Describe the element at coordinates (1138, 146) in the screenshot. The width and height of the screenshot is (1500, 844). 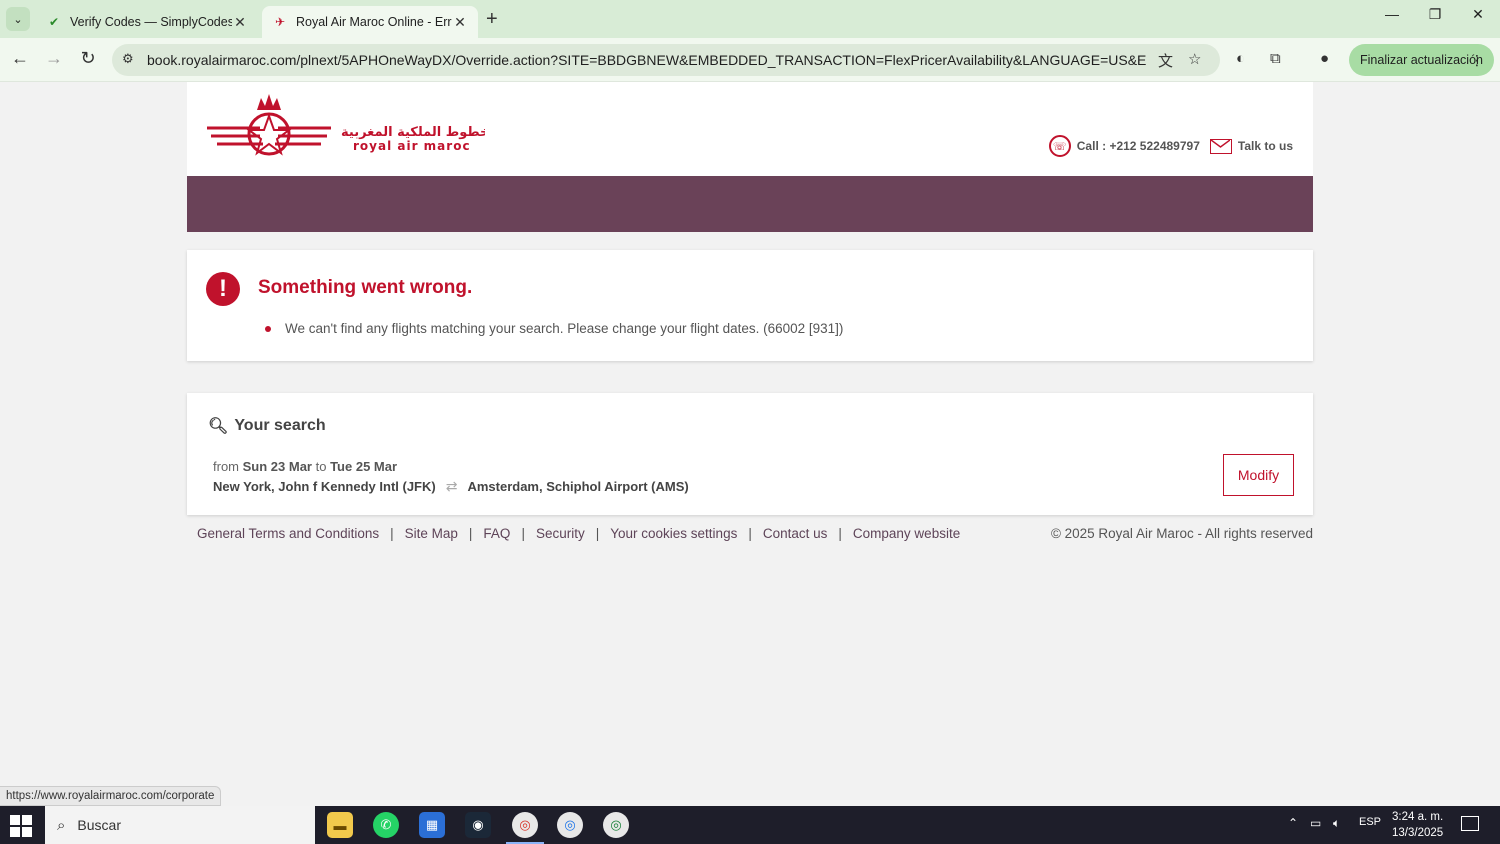
I see `call-label: Call : +212 522489797` at that location.